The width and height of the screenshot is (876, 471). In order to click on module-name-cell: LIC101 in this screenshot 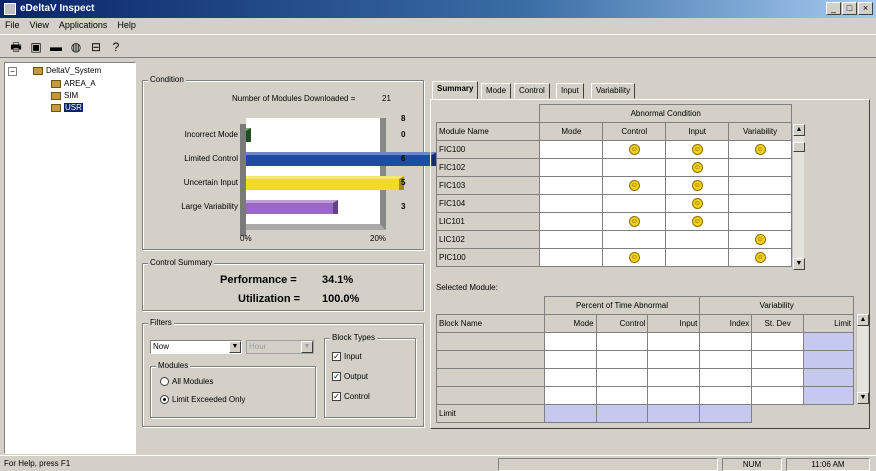, I will do `click(488, 221)`.